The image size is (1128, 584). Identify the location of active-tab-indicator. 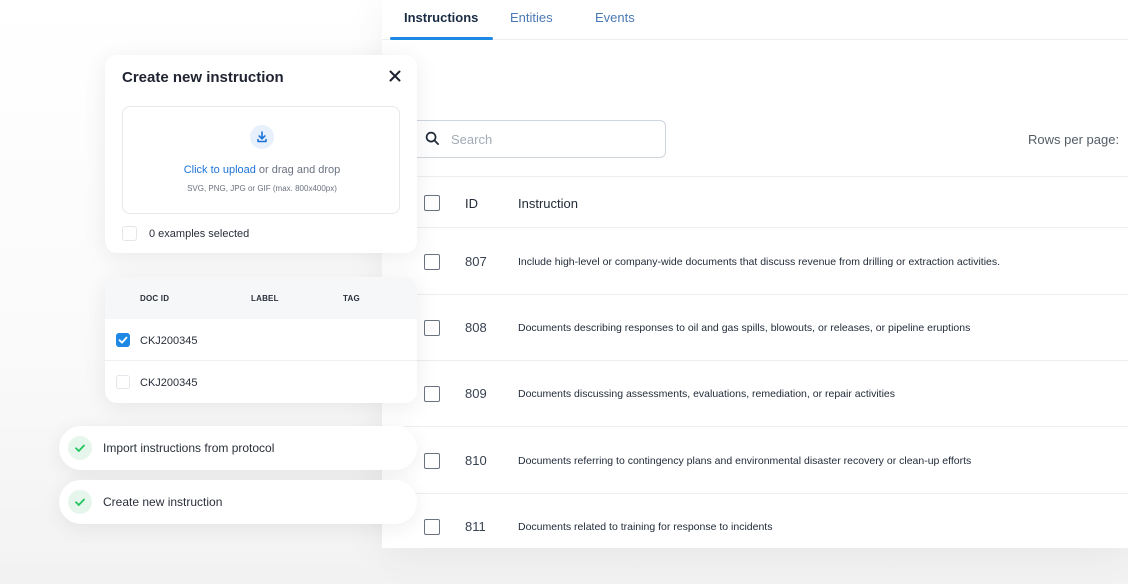
(441, 38).